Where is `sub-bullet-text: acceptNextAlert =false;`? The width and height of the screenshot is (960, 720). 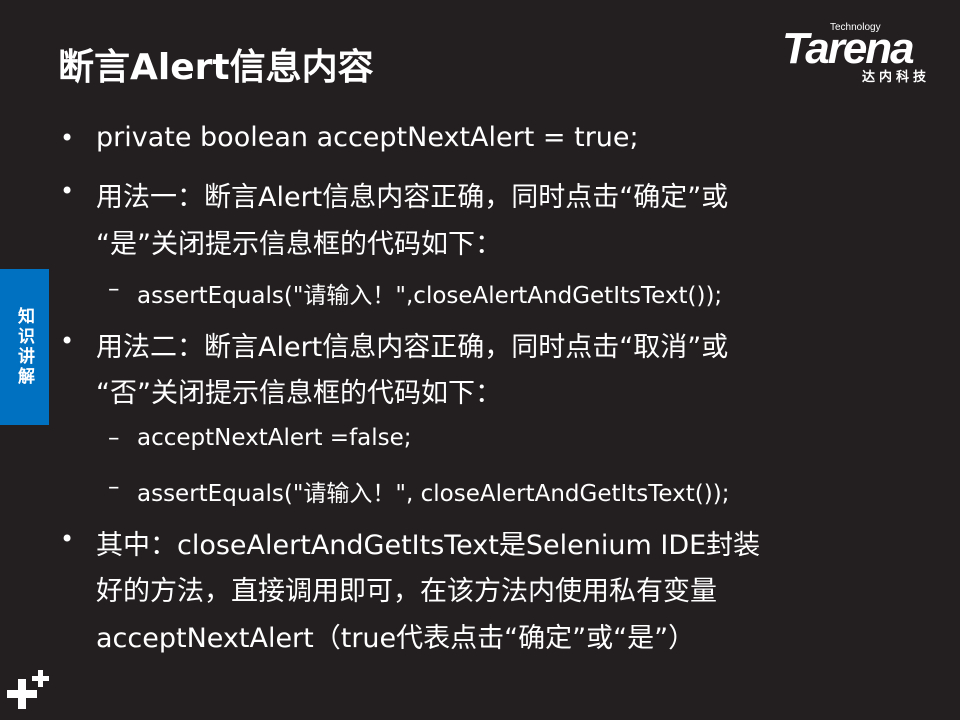 sub-bullet-text: acceptNextAlert =false; is located at coordinates (274, 438).